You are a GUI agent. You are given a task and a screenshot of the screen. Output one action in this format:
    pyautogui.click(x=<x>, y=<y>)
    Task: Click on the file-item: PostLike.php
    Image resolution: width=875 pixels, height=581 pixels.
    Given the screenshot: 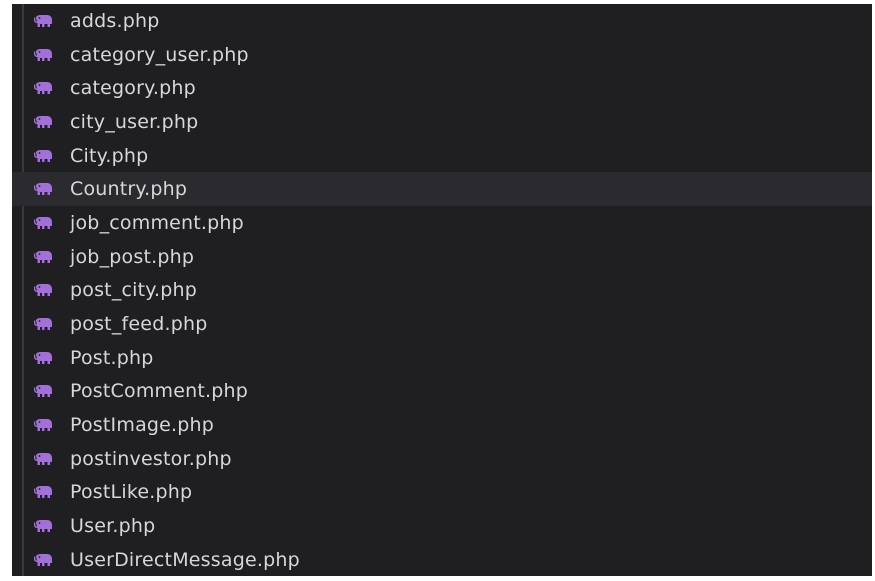 What is the action you would take?
    pyautogui.click(x=442, y=493)
    